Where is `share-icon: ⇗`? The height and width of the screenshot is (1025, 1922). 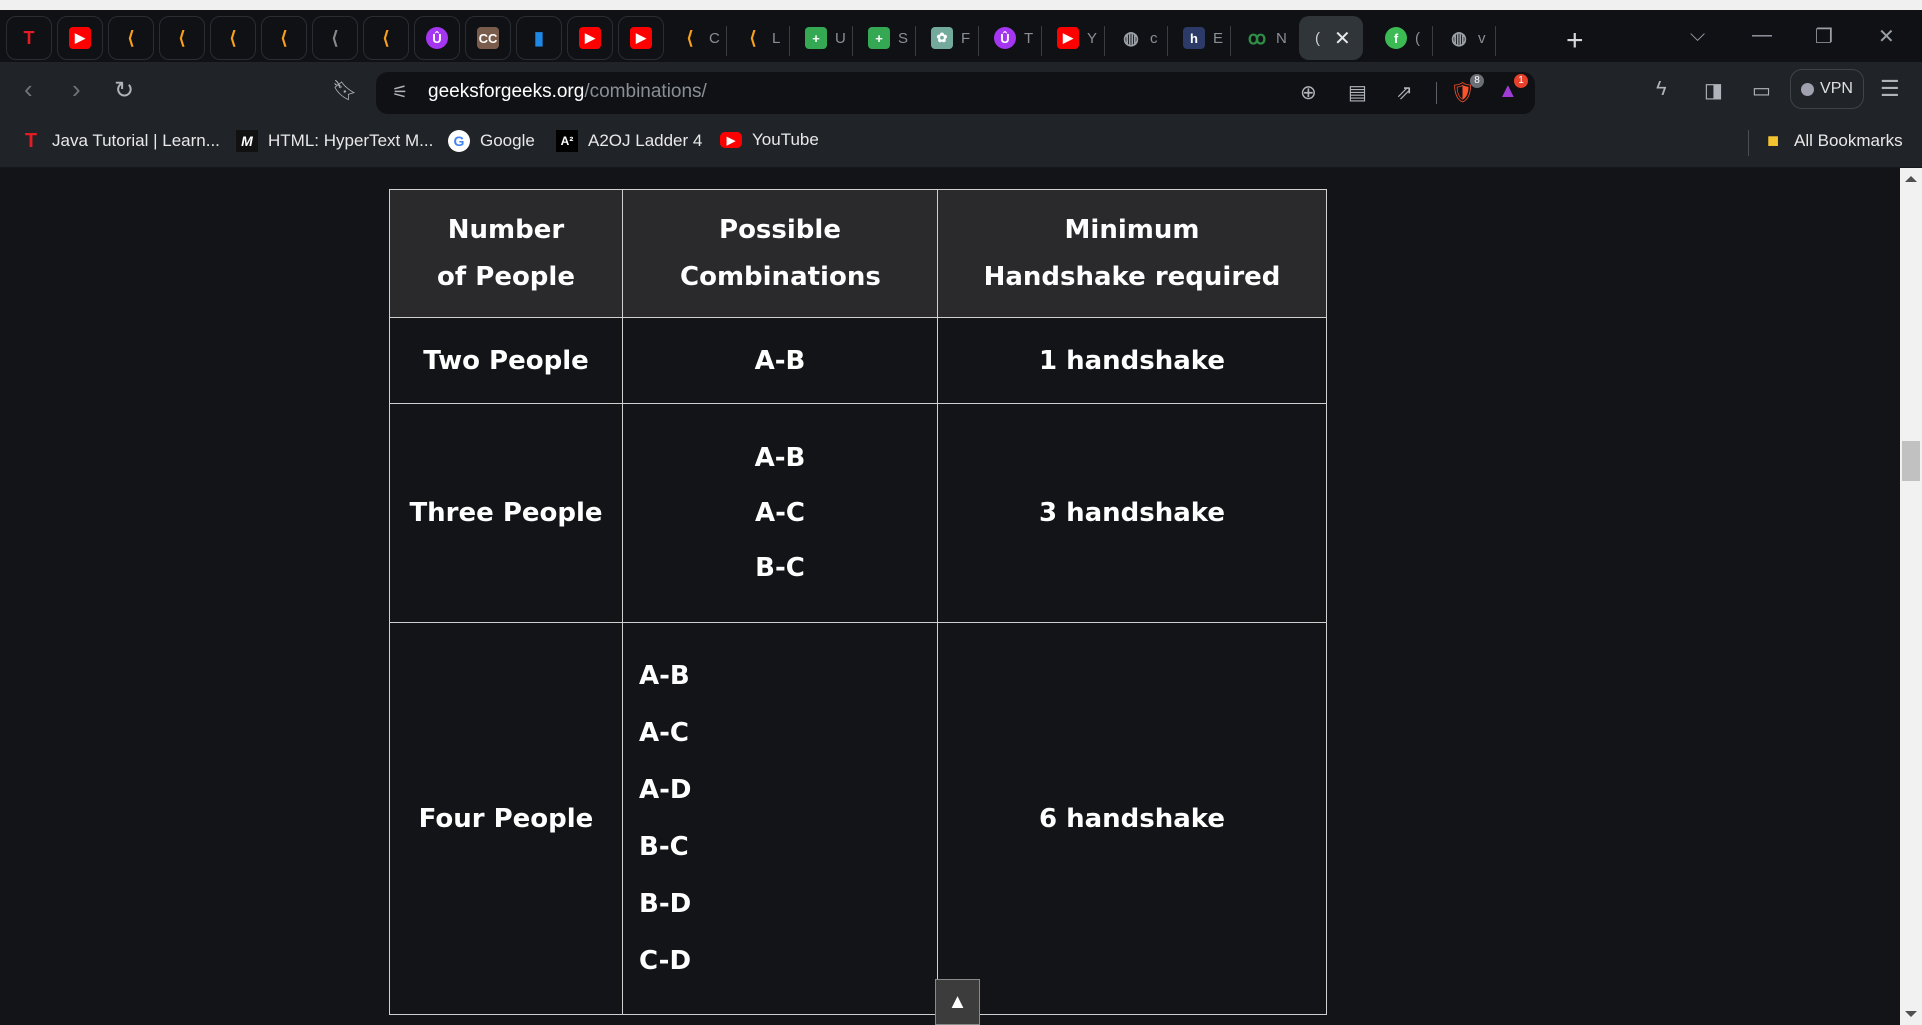
share-icon: ⇗ is located at coordinates (1404, 92).